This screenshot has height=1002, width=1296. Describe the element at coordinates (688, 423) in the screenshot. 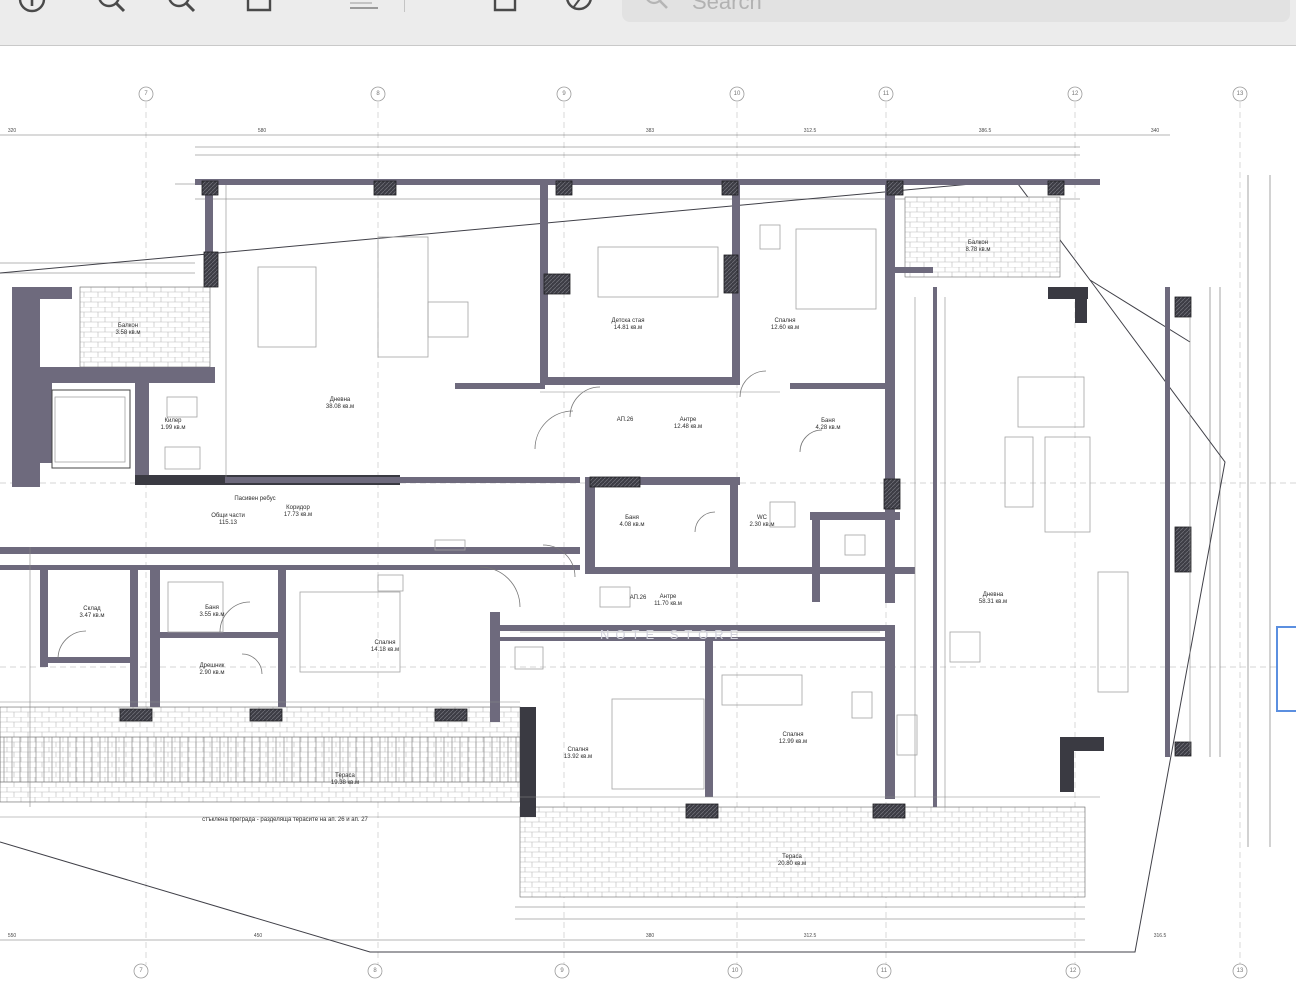

I see `room-label-hall-top: Антре 12.48 кв.м` at that location.